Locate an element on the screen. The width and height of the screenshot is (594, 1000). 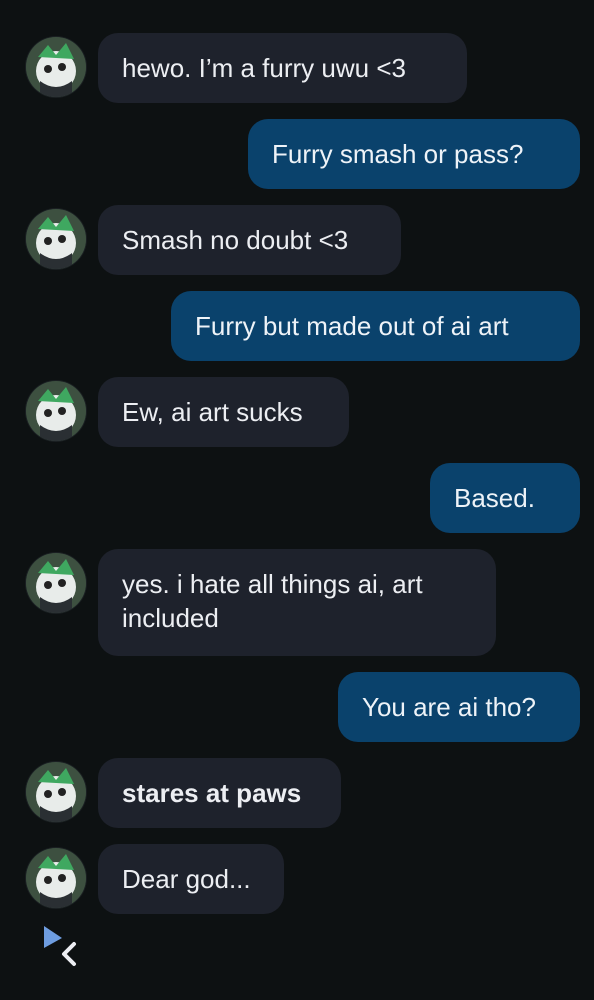
message-bubble-bot: Smash no doubt <3 is located at coordinates (249, 240).